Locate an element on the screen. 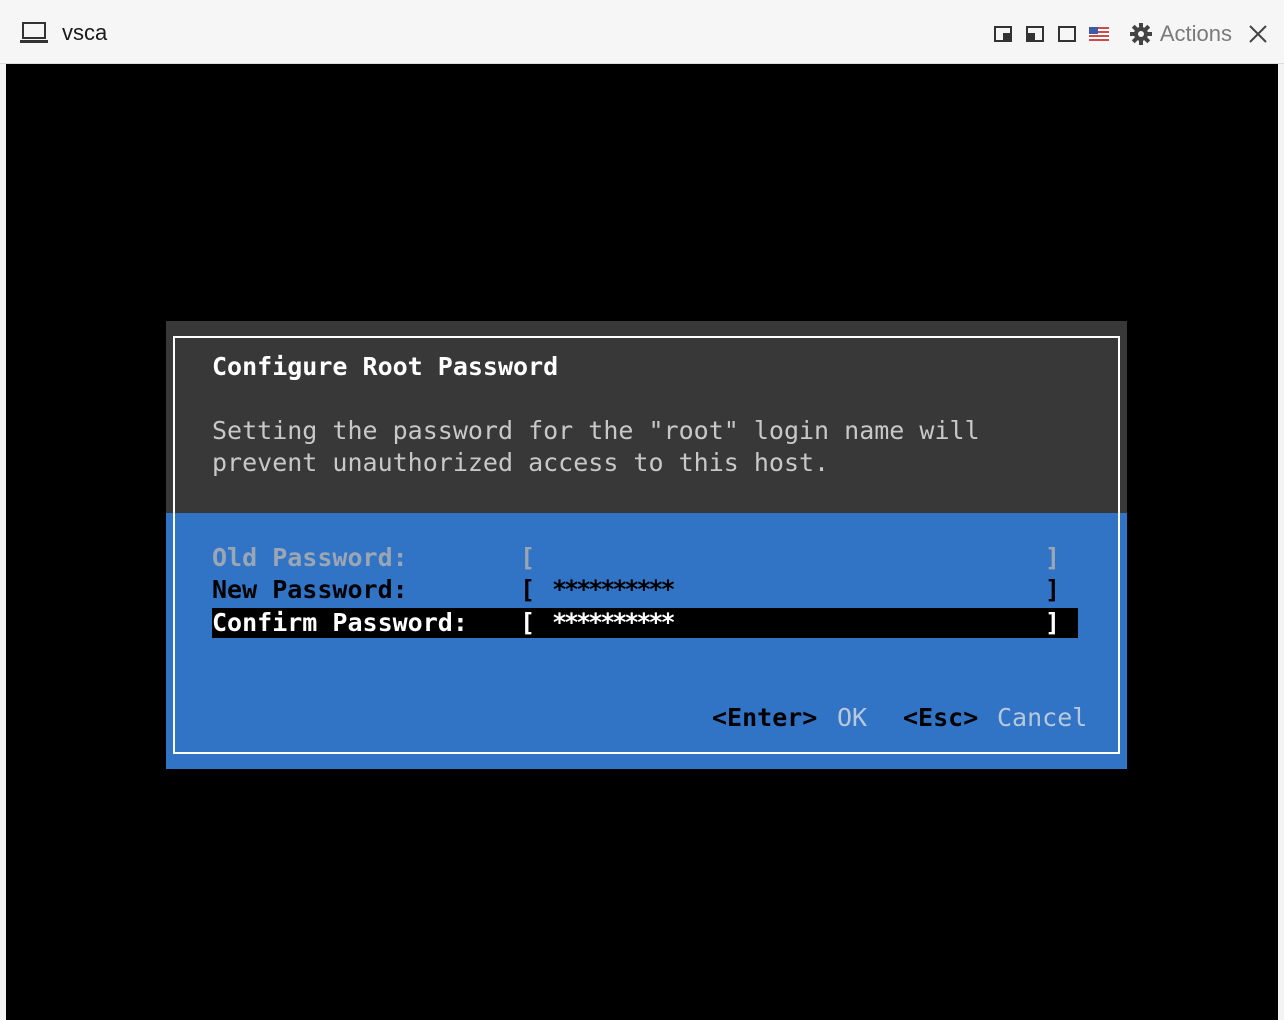  dialog-title: Configure Root Password is located at coordinates (385, 366).